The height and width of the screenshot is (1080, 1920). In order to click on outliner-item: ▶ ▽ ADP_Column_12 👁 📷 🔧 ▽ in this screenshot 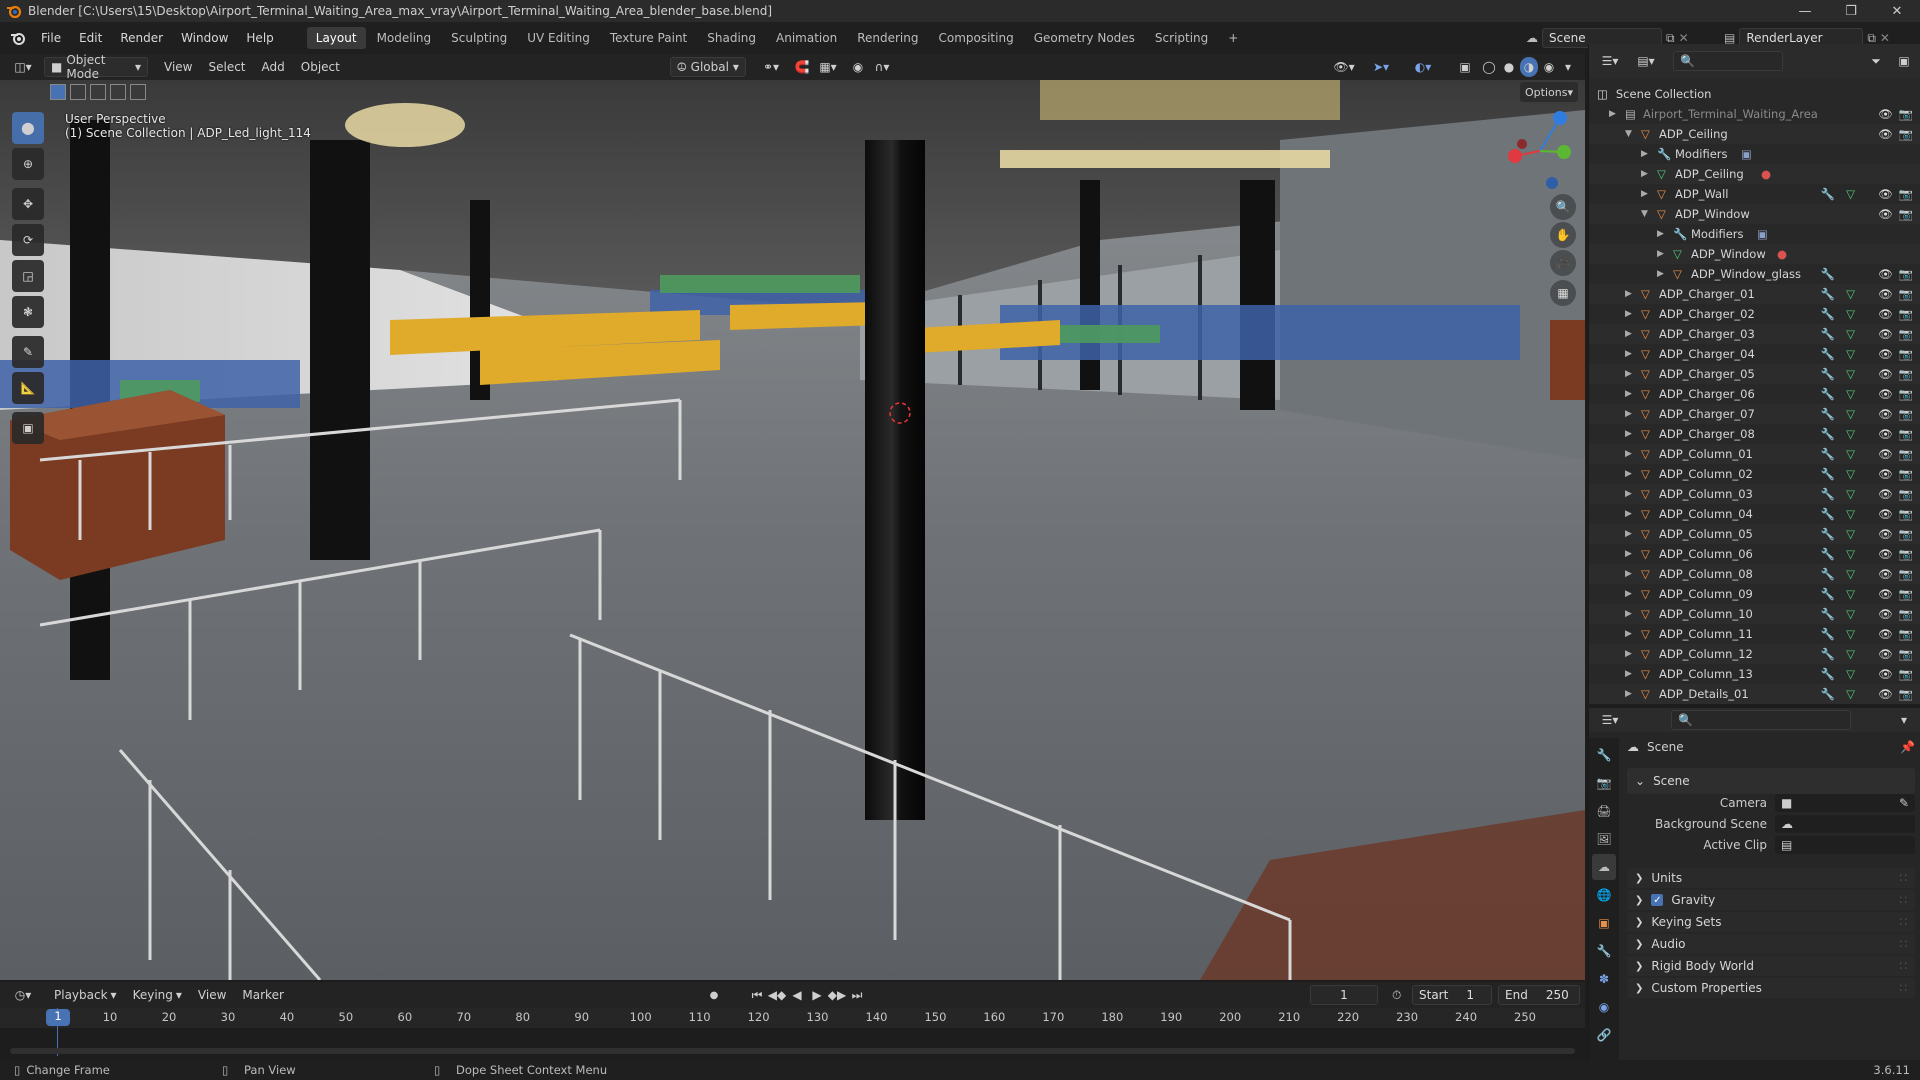, I will do `click(1754, 654)`.